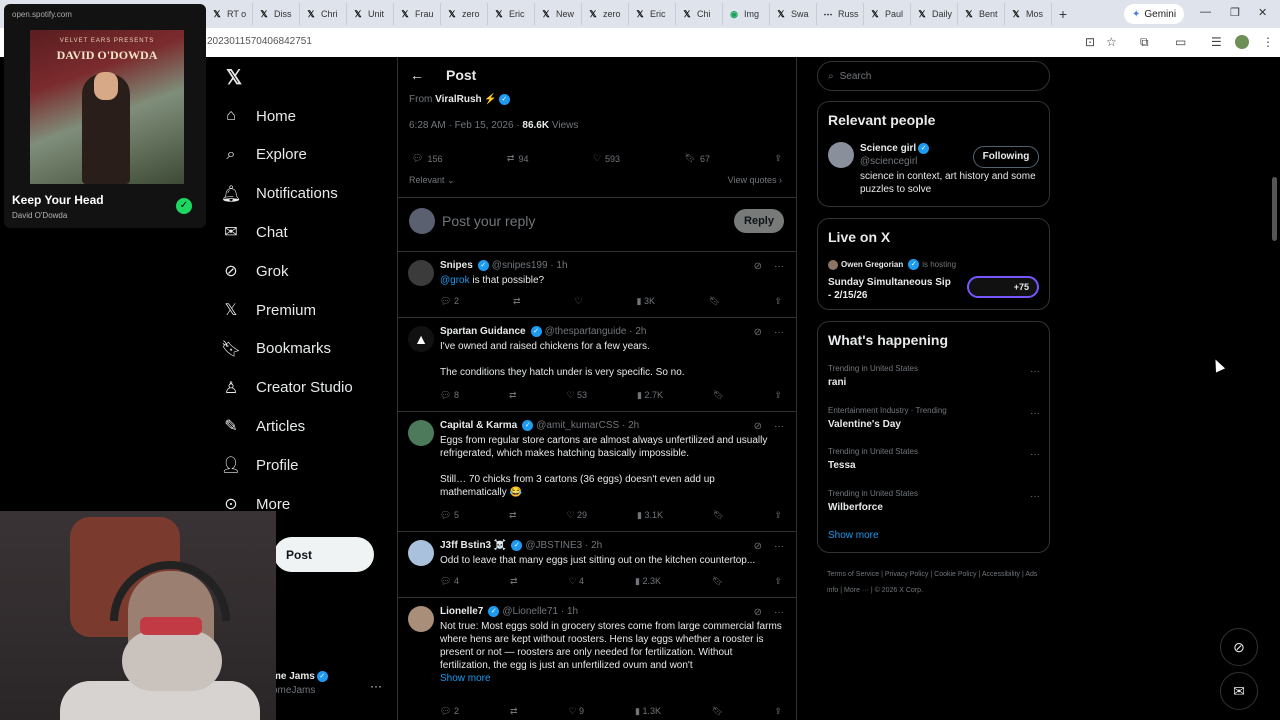 The width and height of the screenshot is (1280, 720). I want to click on nav-item-creator-studio: ♙ Creator Studio, so click(286, 388).